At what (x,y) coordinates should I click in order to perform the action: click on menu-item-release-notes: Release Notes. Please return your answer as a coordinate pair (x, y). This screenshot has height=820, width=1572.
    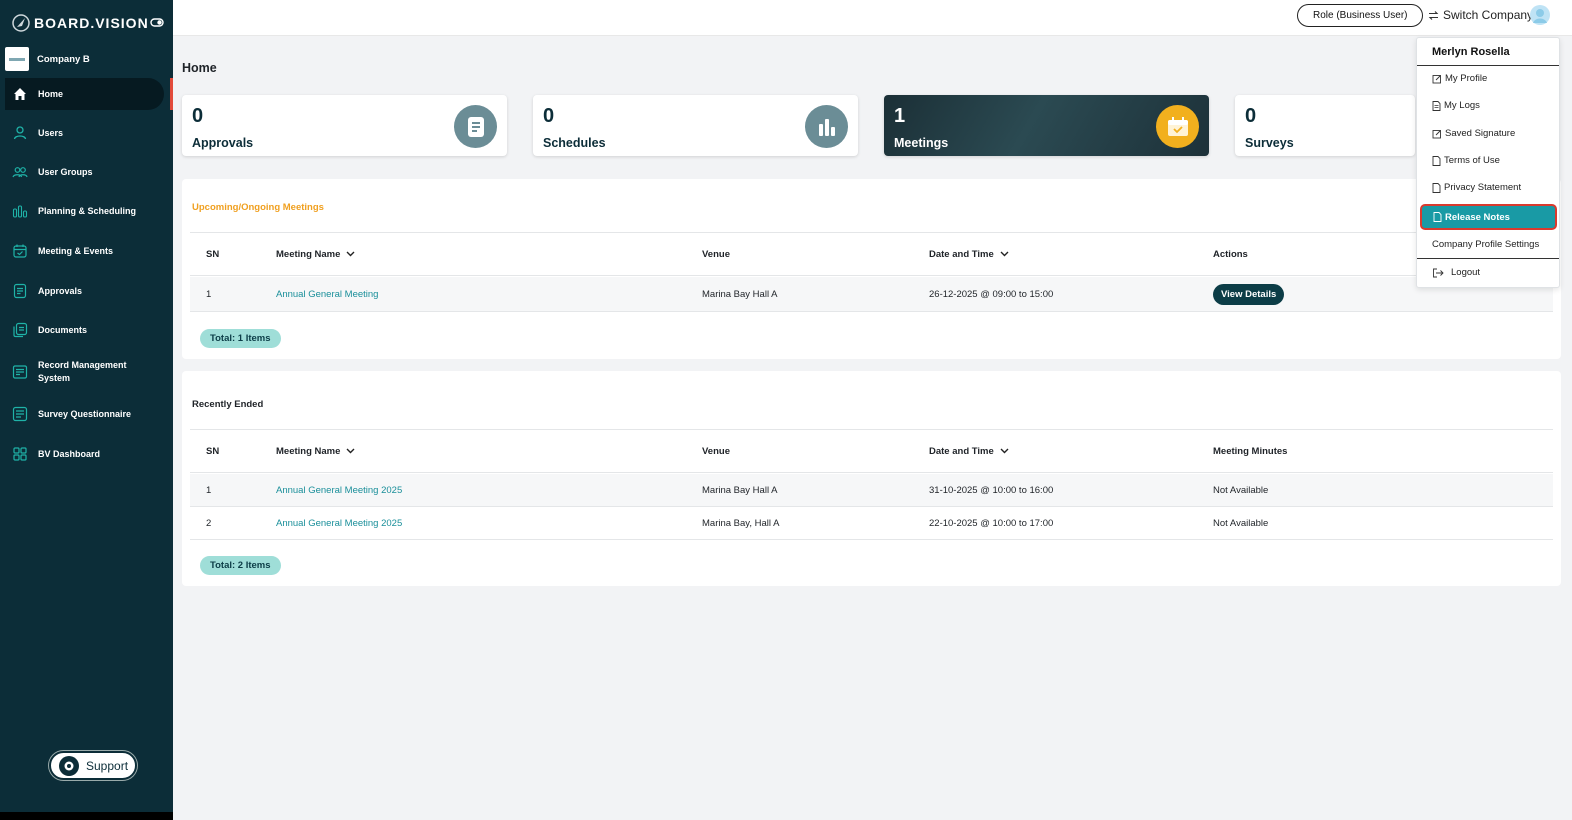
    Looking at the image, I should click on (1488, 217).